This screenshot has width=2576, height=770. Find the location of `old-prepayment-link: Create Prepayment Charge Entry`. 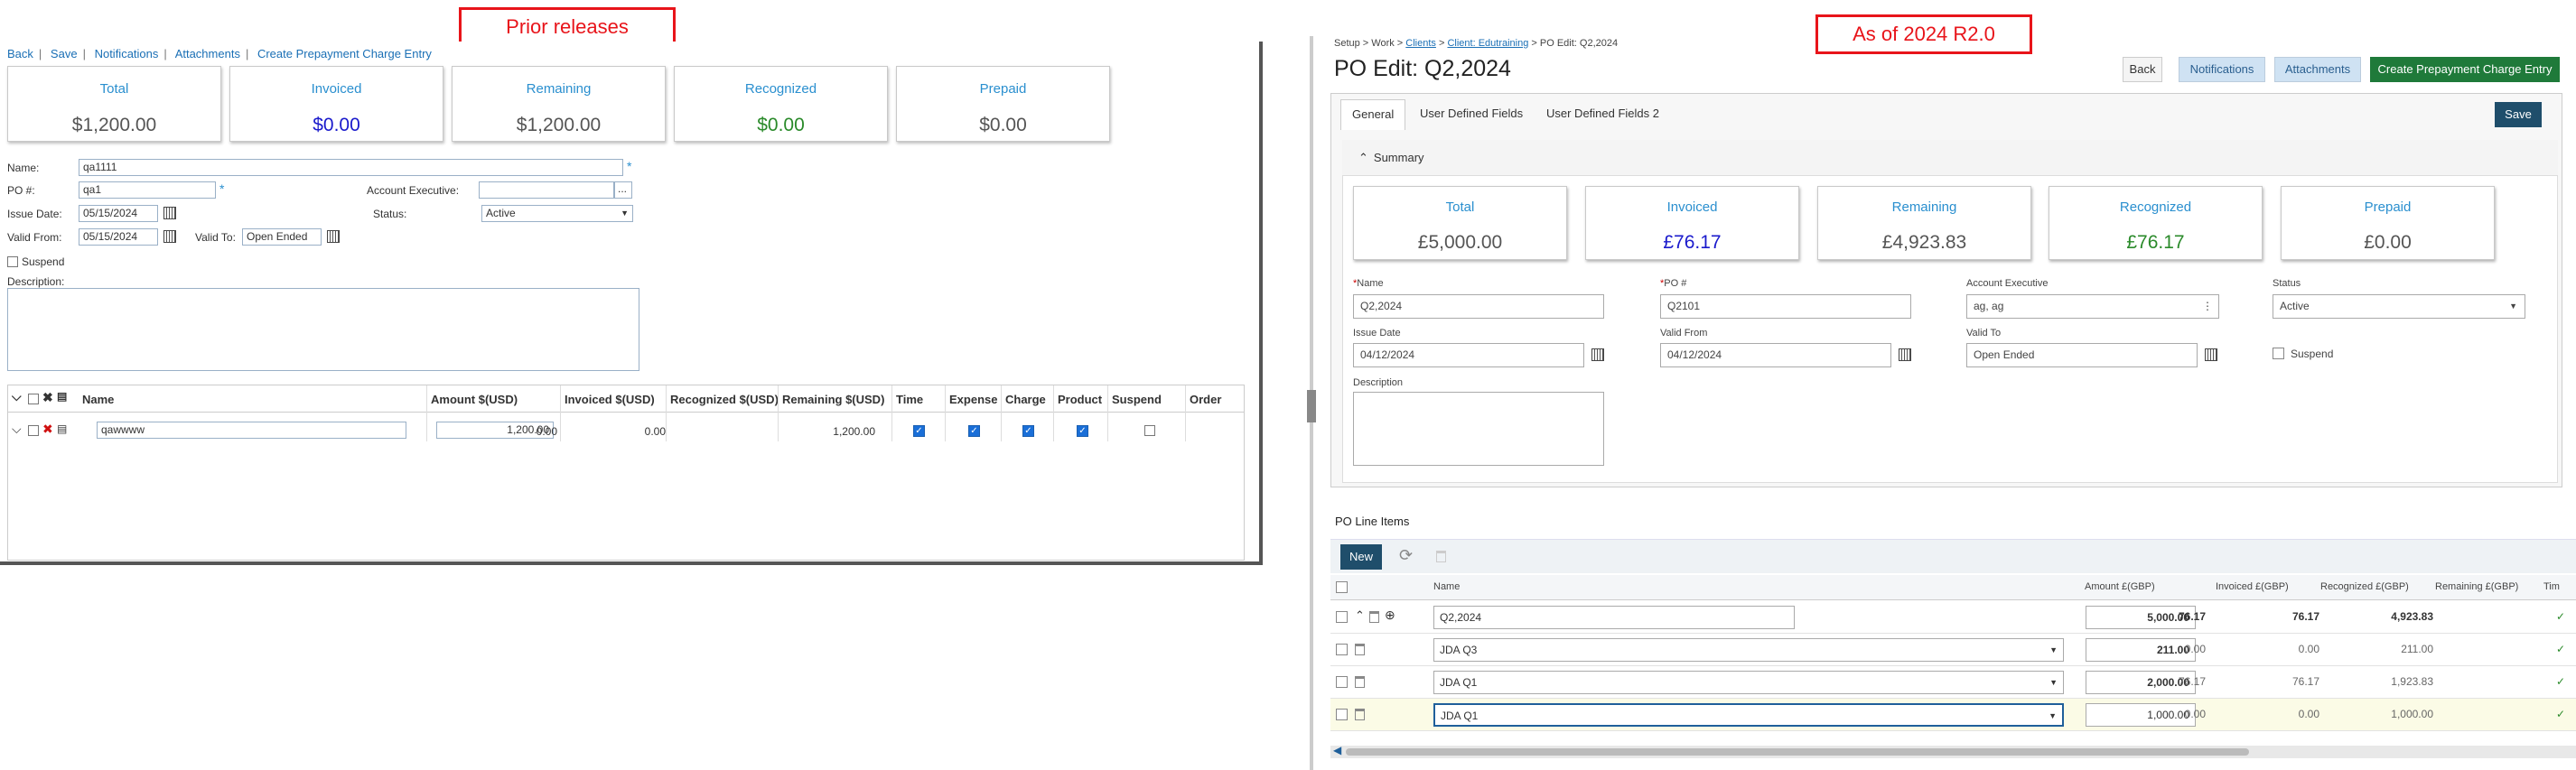

old-prepayment-link: Create Prepayment Charge Entry is located at coordinates (345, 53).